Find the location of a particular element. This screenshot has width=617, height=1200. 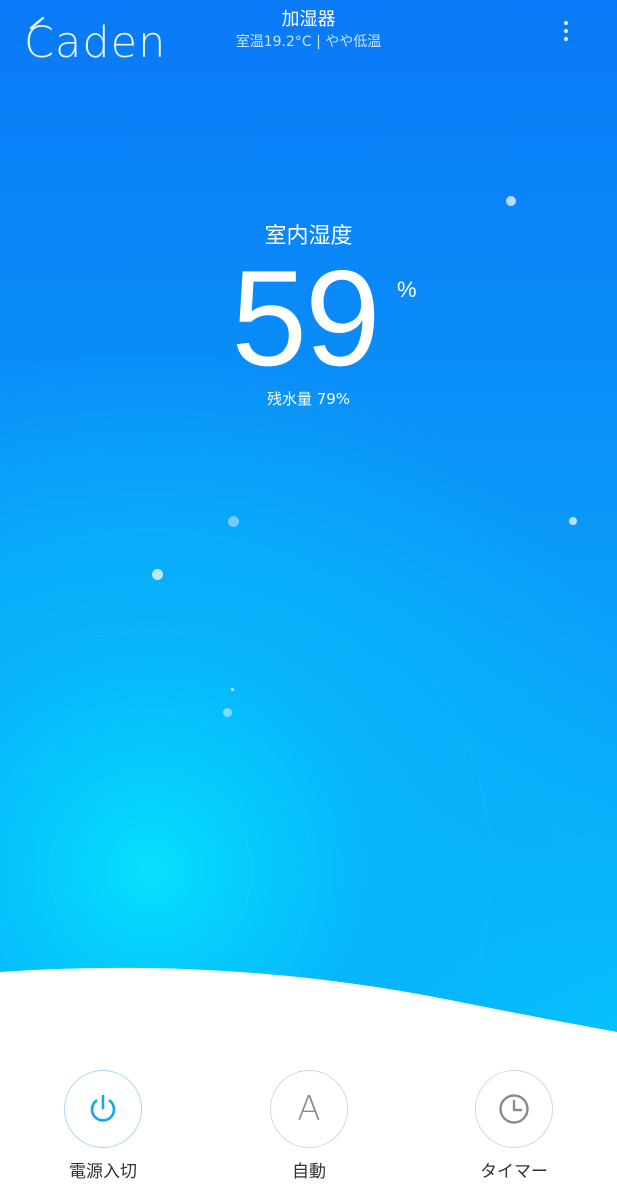

power-button is located at coordinates (103, 1109).